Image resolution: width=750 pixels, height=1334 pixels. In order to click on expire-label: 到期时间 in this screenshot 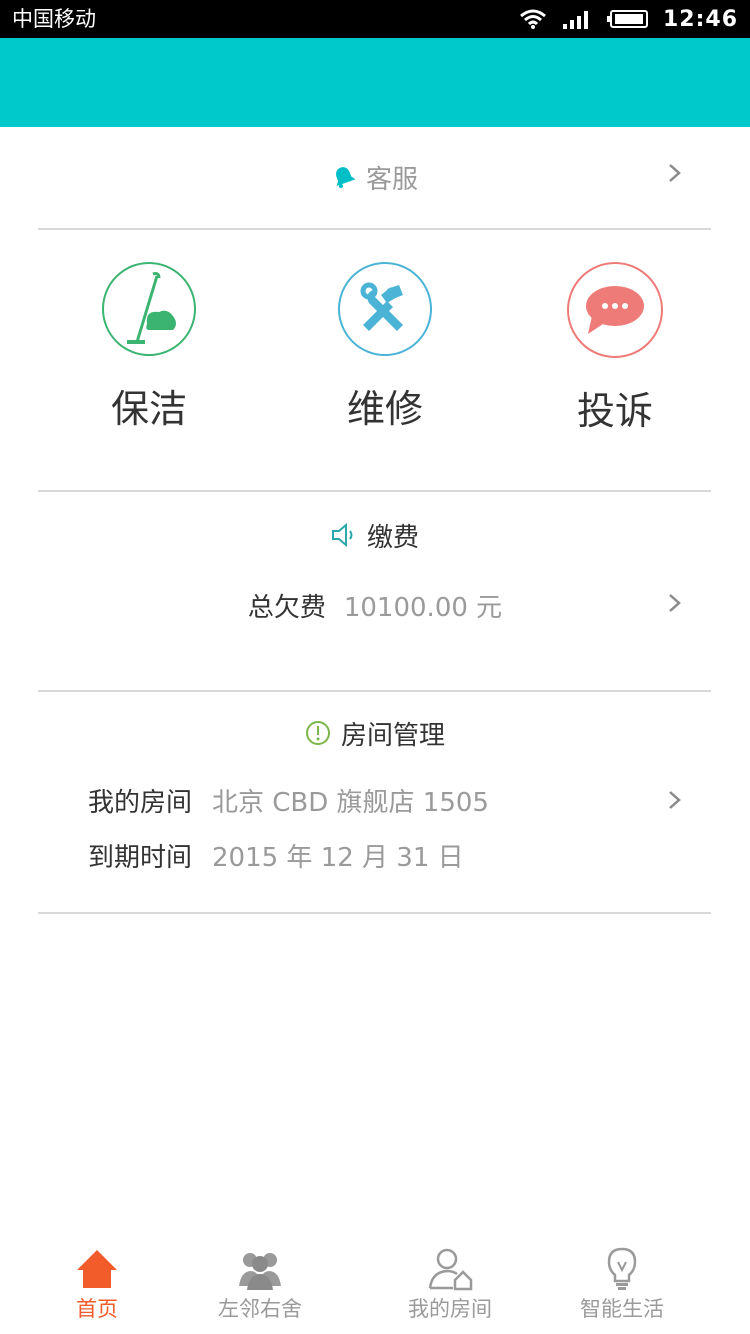, I will do `click(140, 858)`.